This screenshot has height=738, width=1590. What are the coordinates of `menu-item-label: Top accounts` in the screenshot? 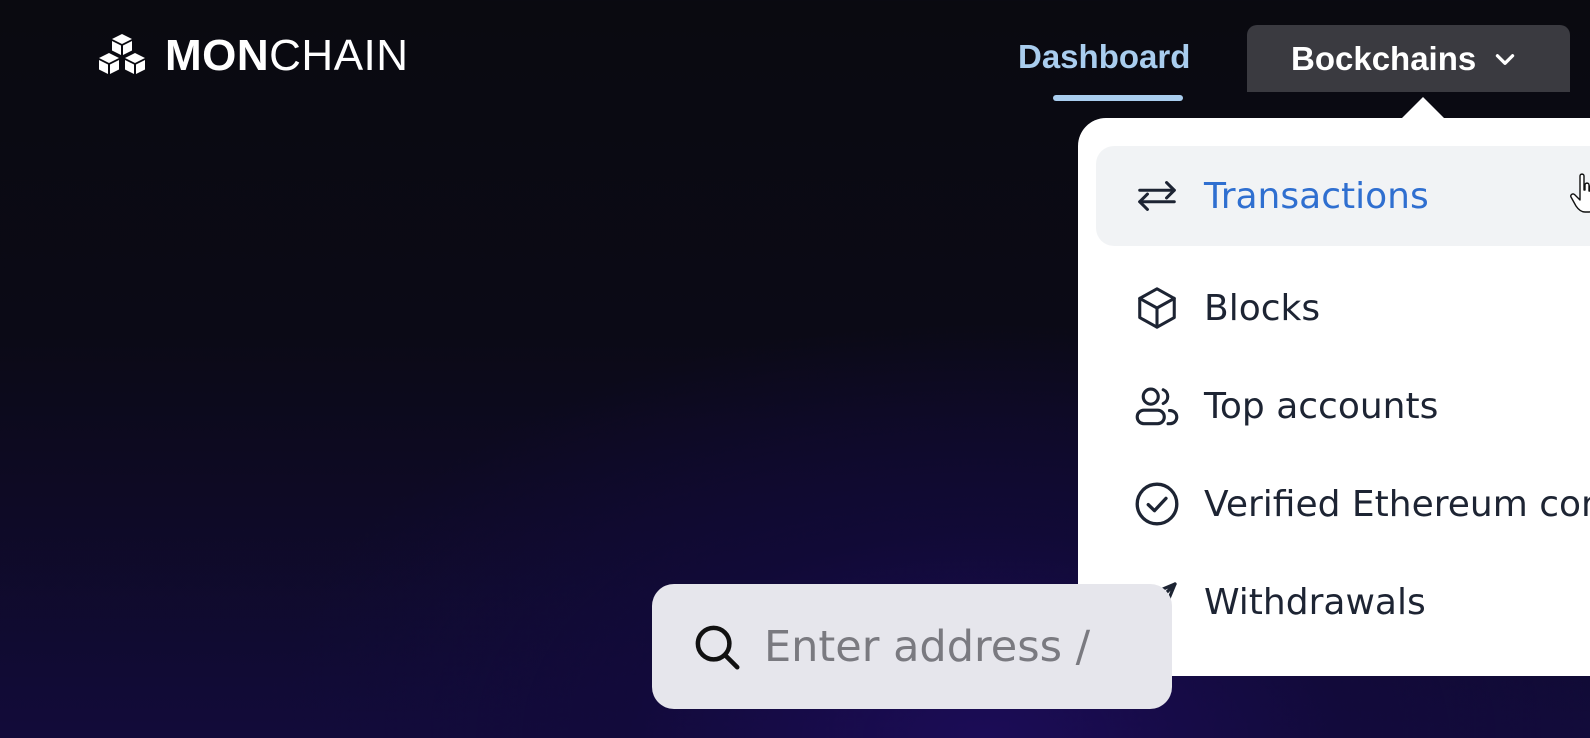 It's located at (1321, 406).